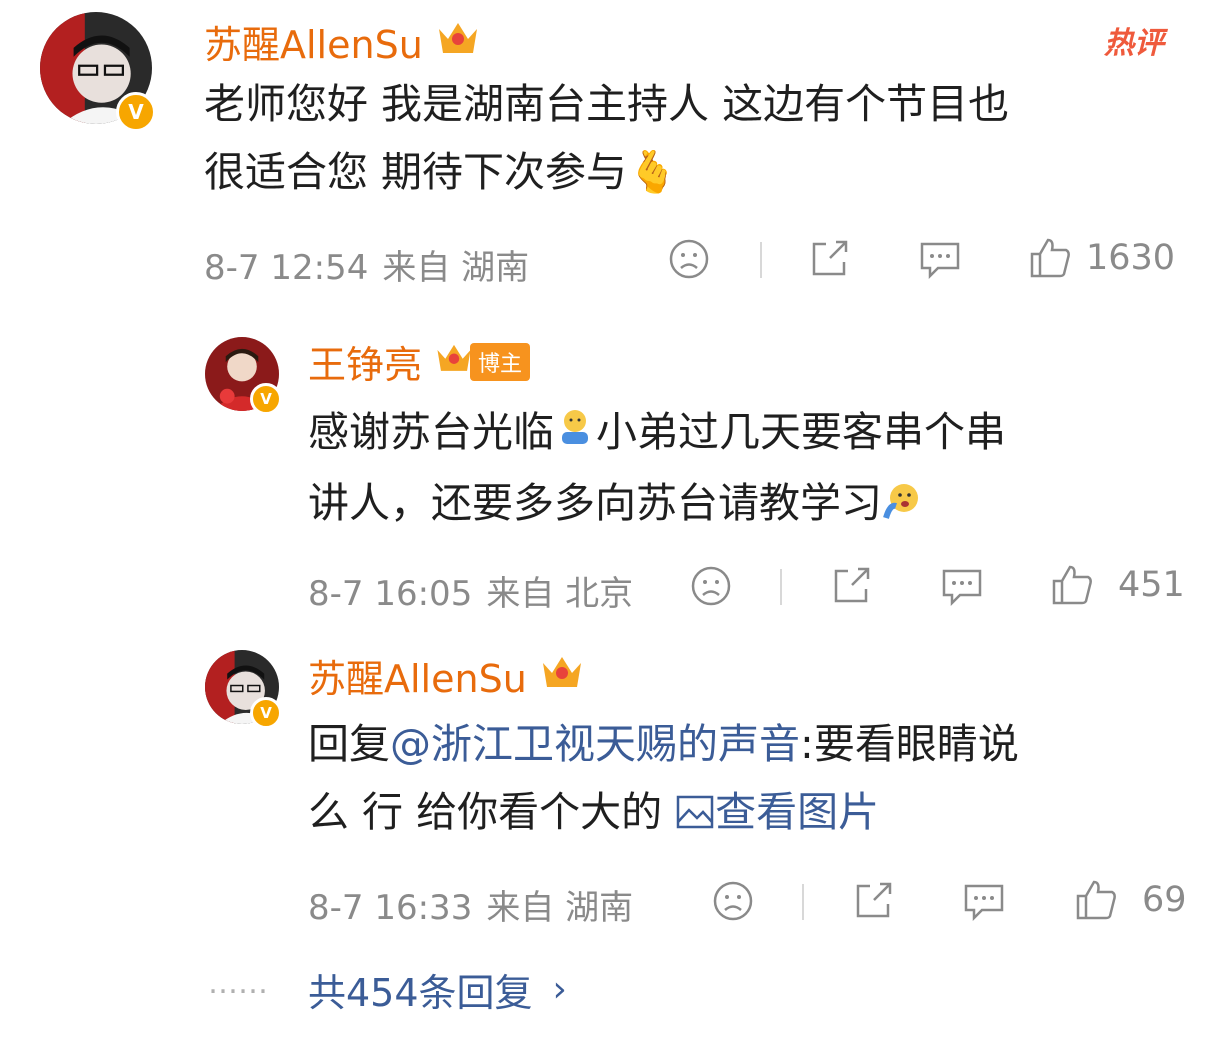  Describe the element at coordinates (695, 812) in the screenshot. I see `image-icon` at that location.